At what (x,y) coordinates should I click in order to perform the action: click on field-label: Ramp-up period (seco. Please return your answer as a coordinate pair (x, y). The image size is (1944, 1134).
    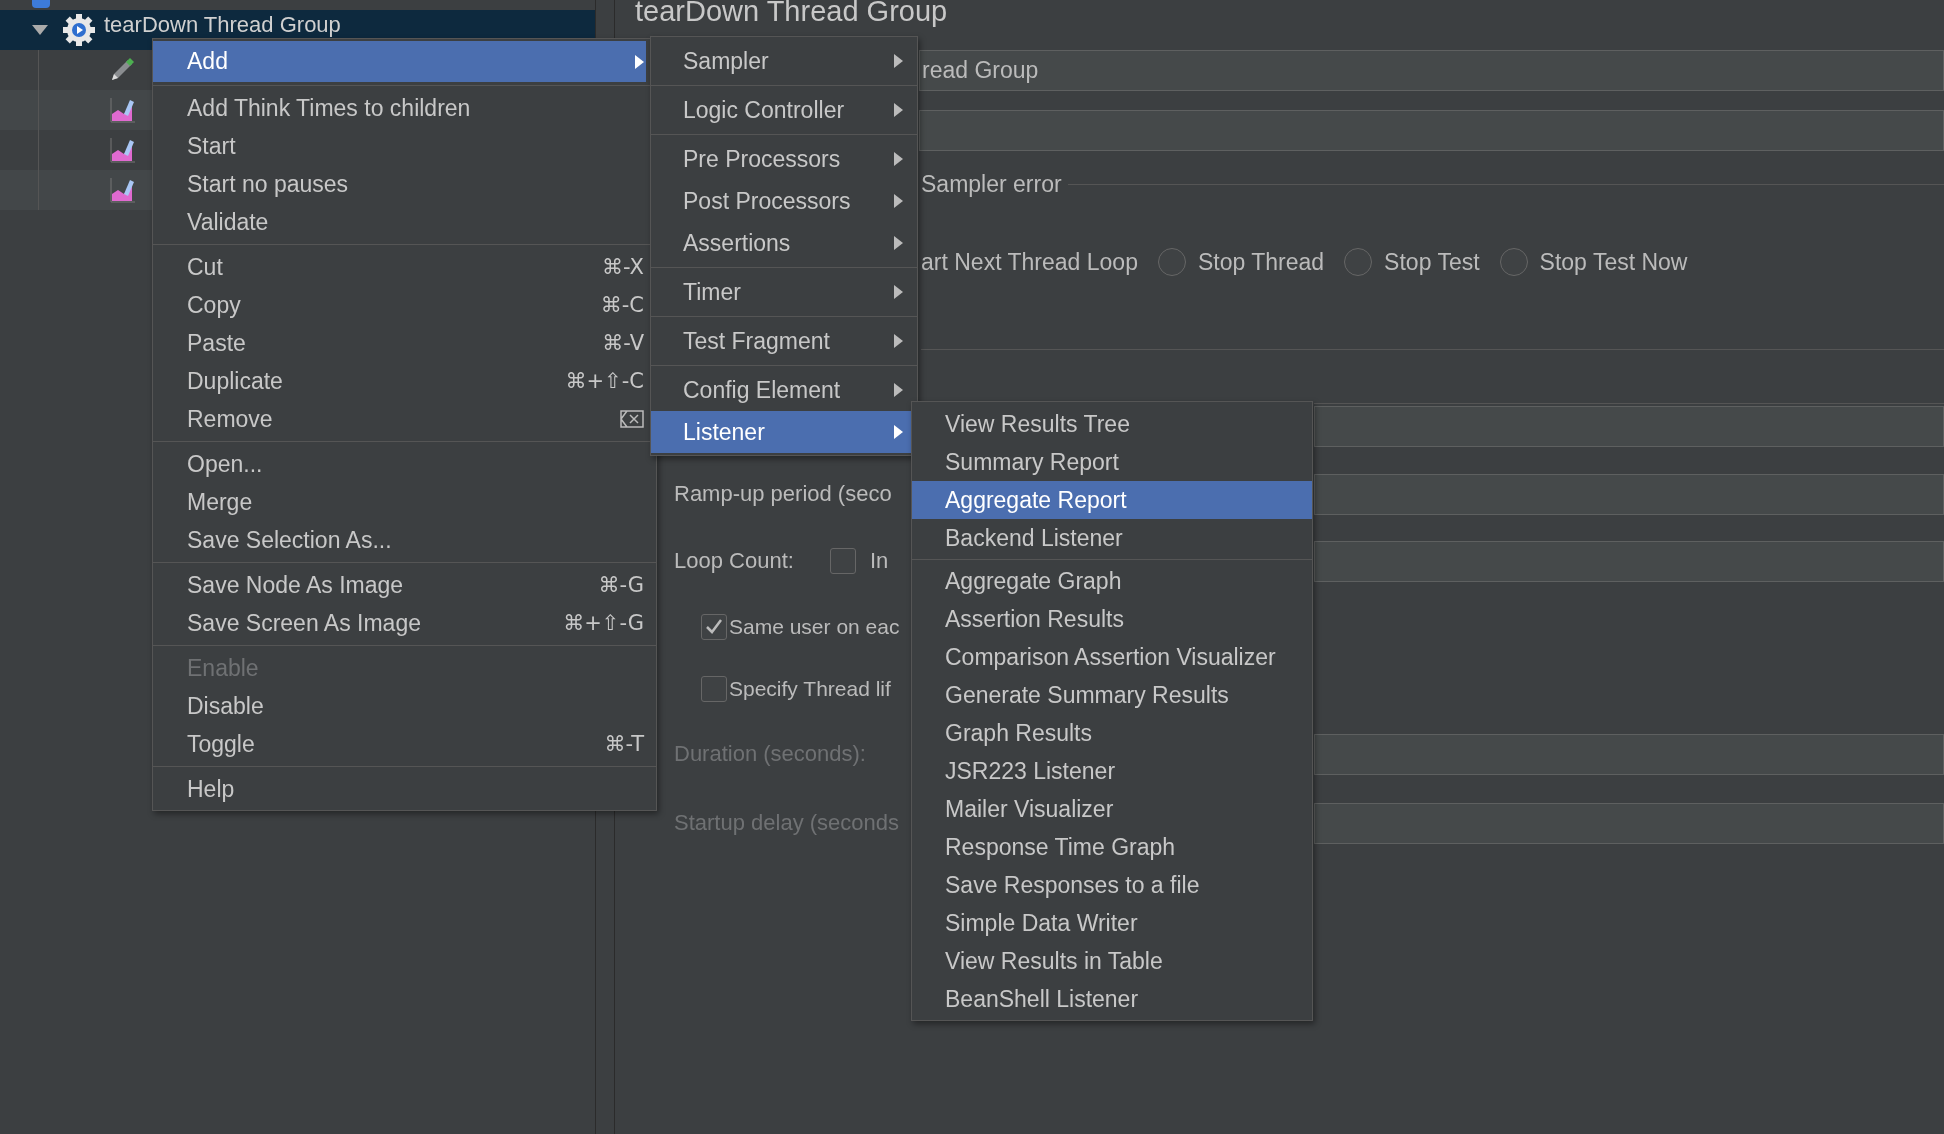
    Looking at the image, I should click on (783, 494).